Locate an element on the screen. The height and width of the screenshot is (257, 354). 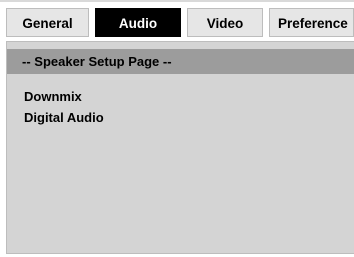
option-digital-audio: Digital Audio is located at coordinates (64, 117).